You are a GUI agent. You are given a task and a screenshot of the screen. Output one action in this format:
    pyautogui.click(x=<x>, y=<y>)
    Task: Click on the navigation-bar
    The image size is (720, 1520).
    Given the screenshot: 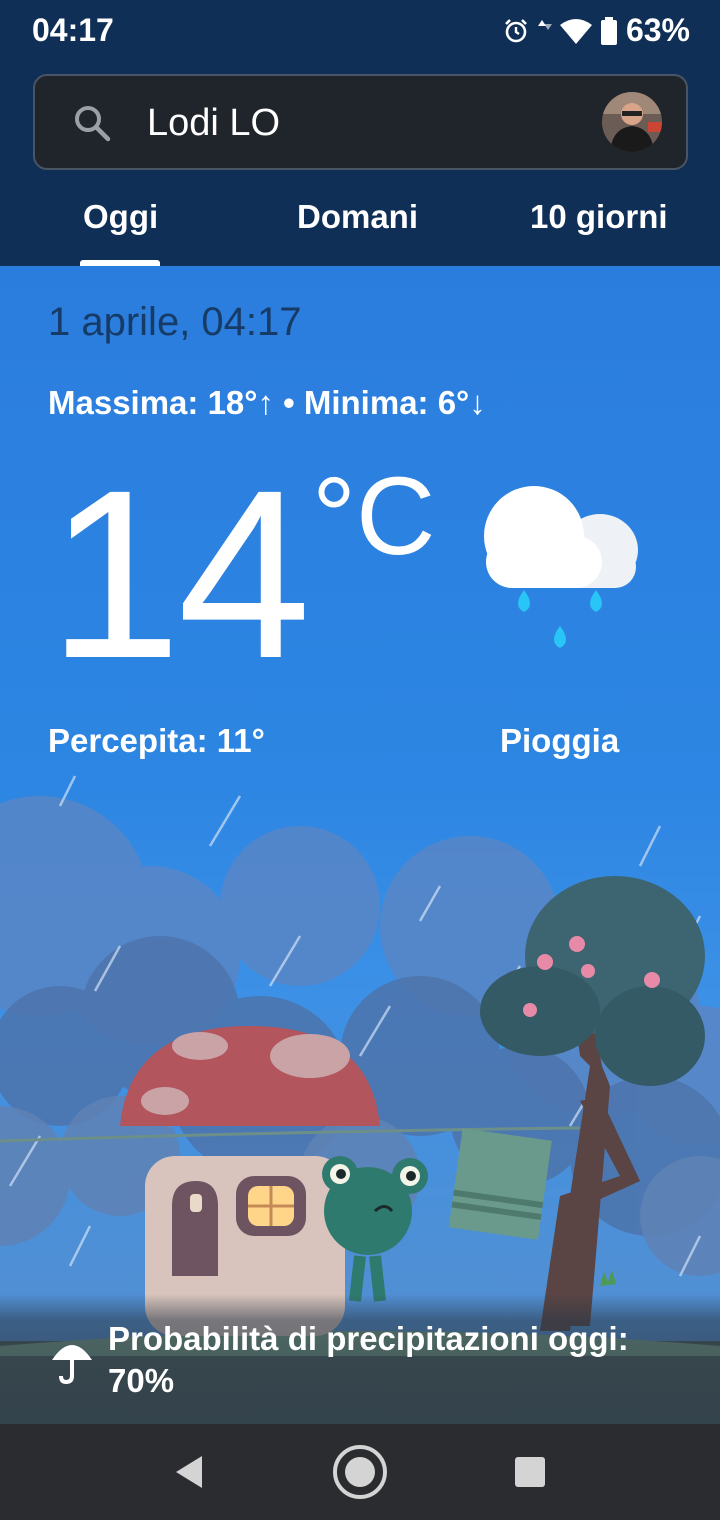 What is the action you would take?
    pyautogui.click(x=360, y=1472)
    